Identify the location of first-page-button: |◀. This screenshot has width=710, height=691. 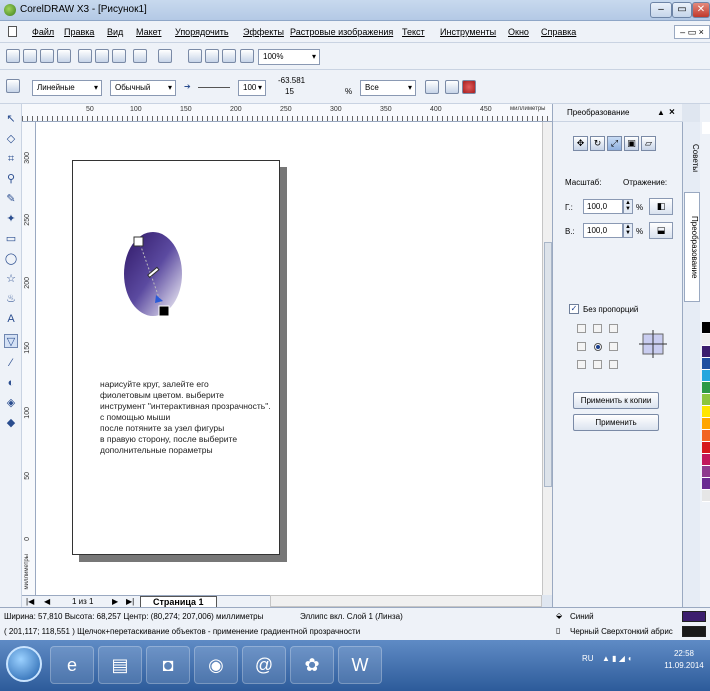
(30, 601).